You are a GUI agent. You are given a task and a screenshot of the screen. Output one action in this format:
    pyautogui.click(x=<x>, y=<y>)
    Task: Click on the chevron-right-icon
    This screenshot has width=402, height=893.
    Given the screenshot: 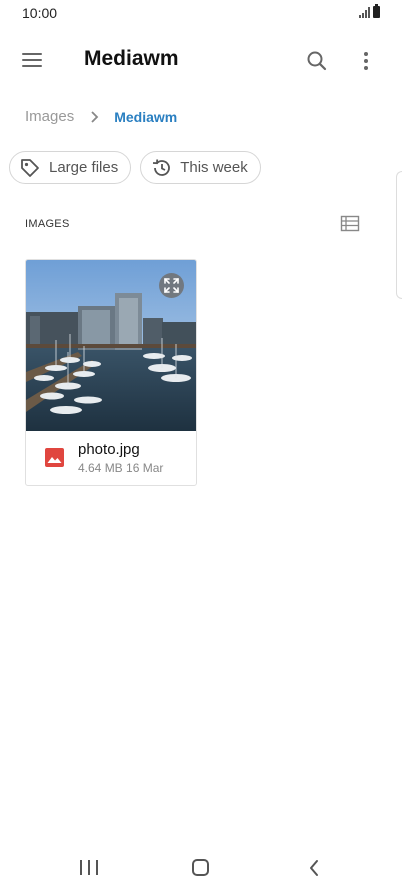 What is the action you would take?
    pyautogui.click(x=95, y=116)
    